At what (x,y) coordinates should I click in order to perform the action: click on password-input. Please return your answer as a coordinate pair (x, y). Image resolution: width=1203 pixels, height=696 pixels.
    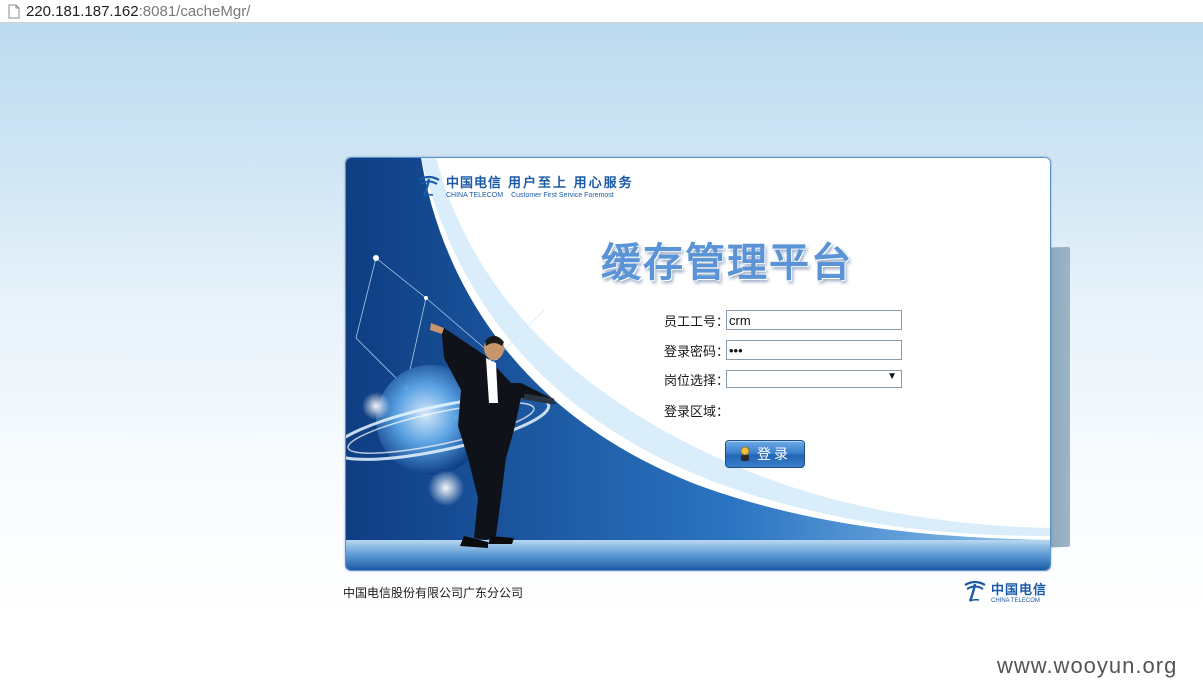
    Looking at the image, I should click on (814, 350).